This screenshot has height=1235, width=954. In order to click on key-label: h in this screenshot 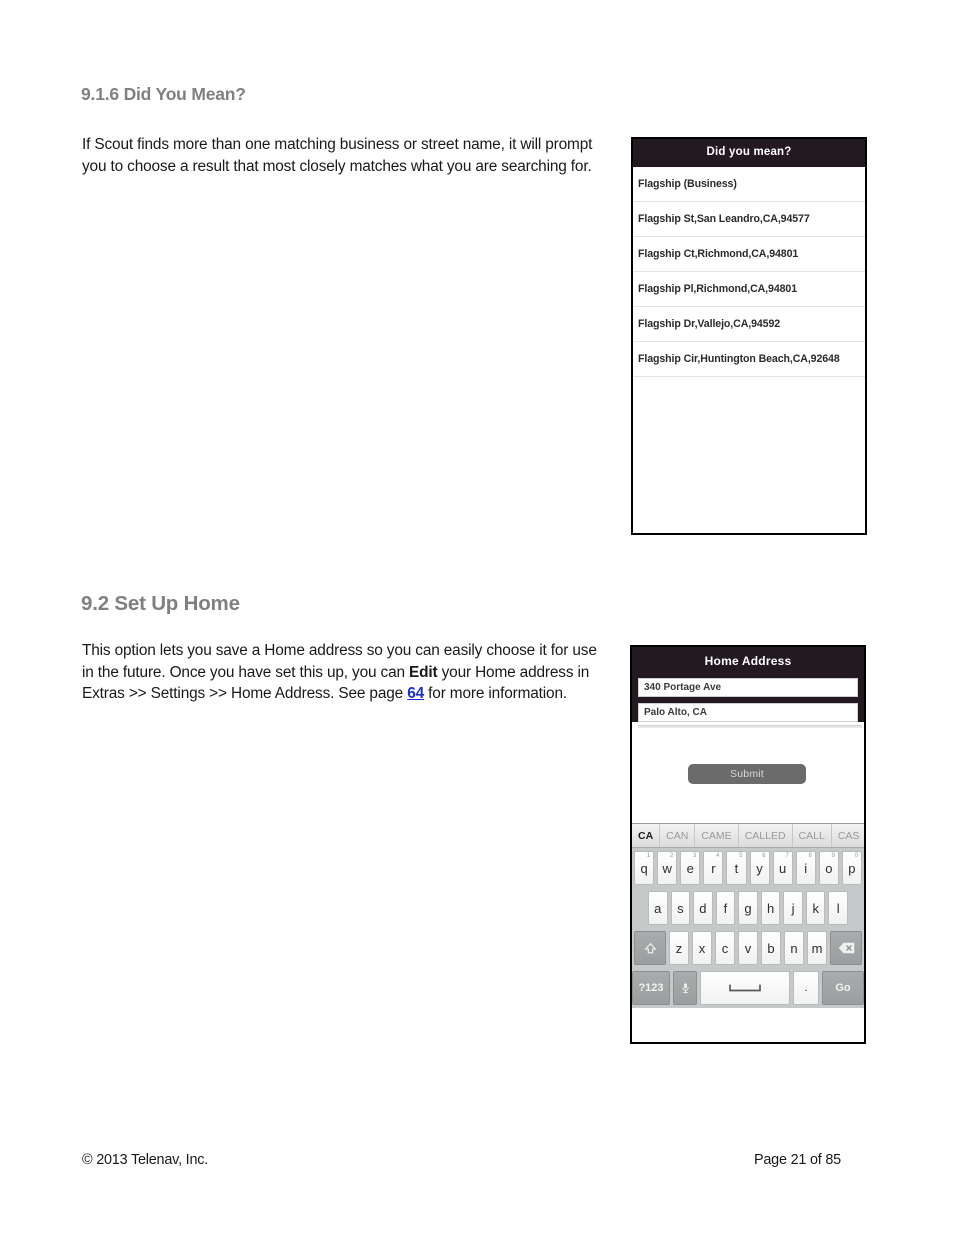, I will do `click(770, 908)`.